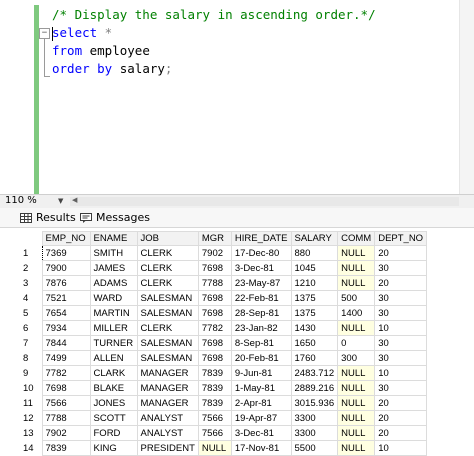 This screenshot has width=474, height=456. What do you see at coordinates (113, 253) in the screenshot?
I see `table-cell: SMITH` at bounding box center [113, 253].